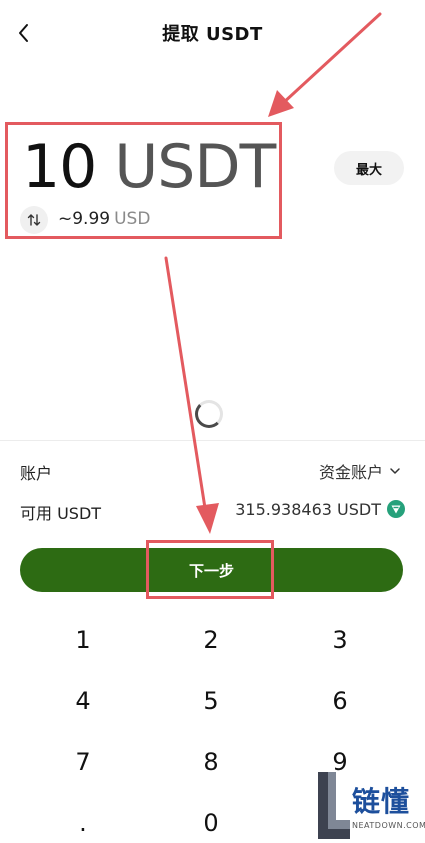 Image resolution: width=425 pixels, height=843 pixels. Describe the element at coordinates (369, 168) in the screenshot. I see `max-button: 最大` at that location.